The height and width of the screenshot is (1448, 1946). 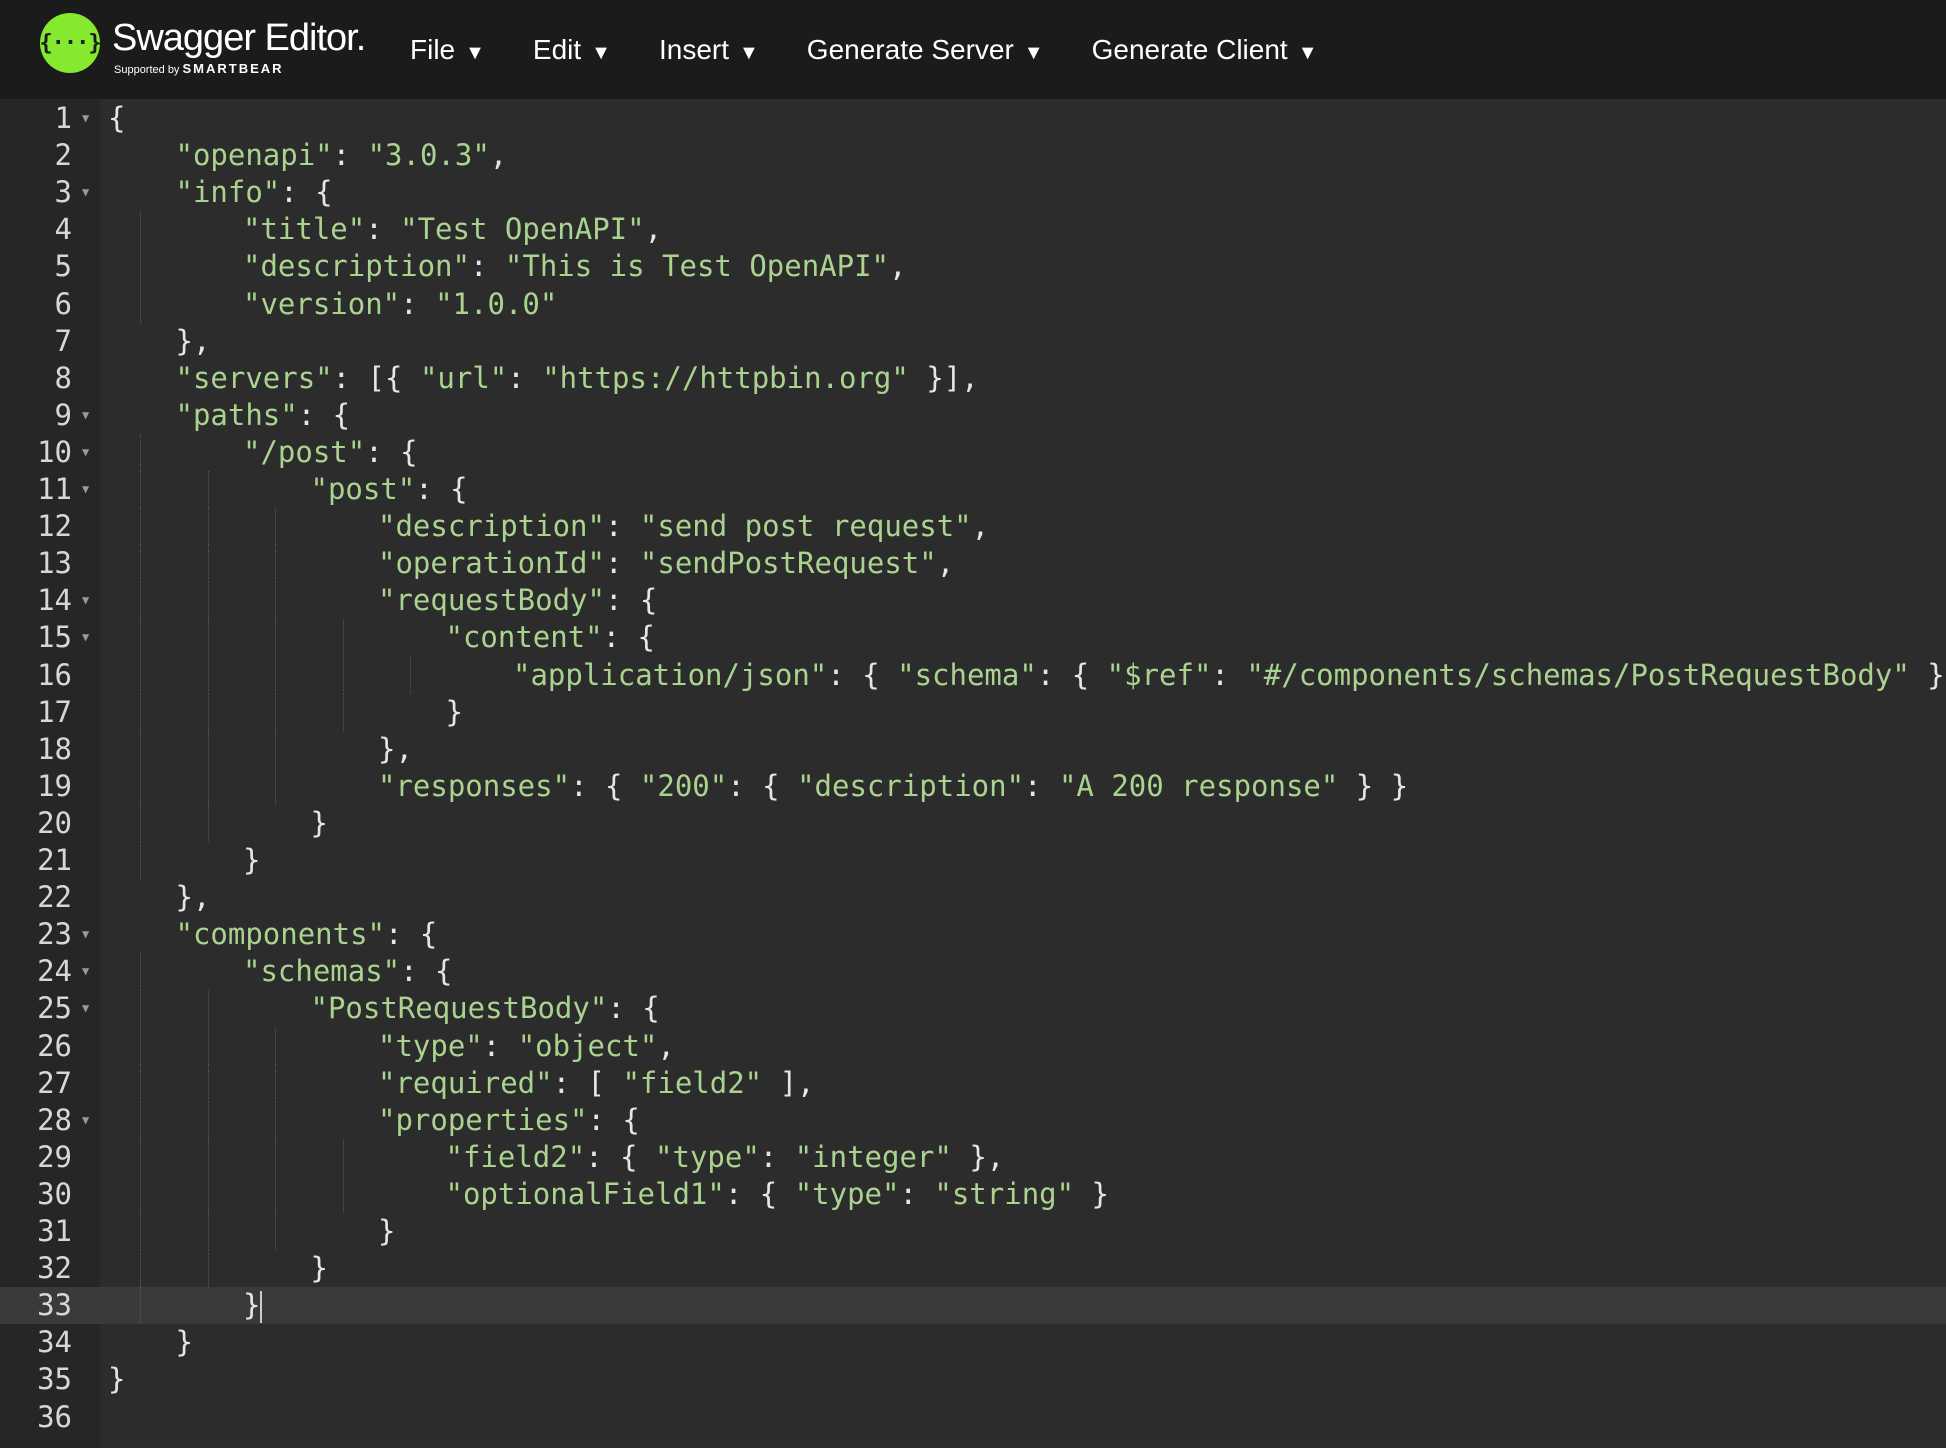 I want to click on code-line: 33}, so click(x=973, y=1306).